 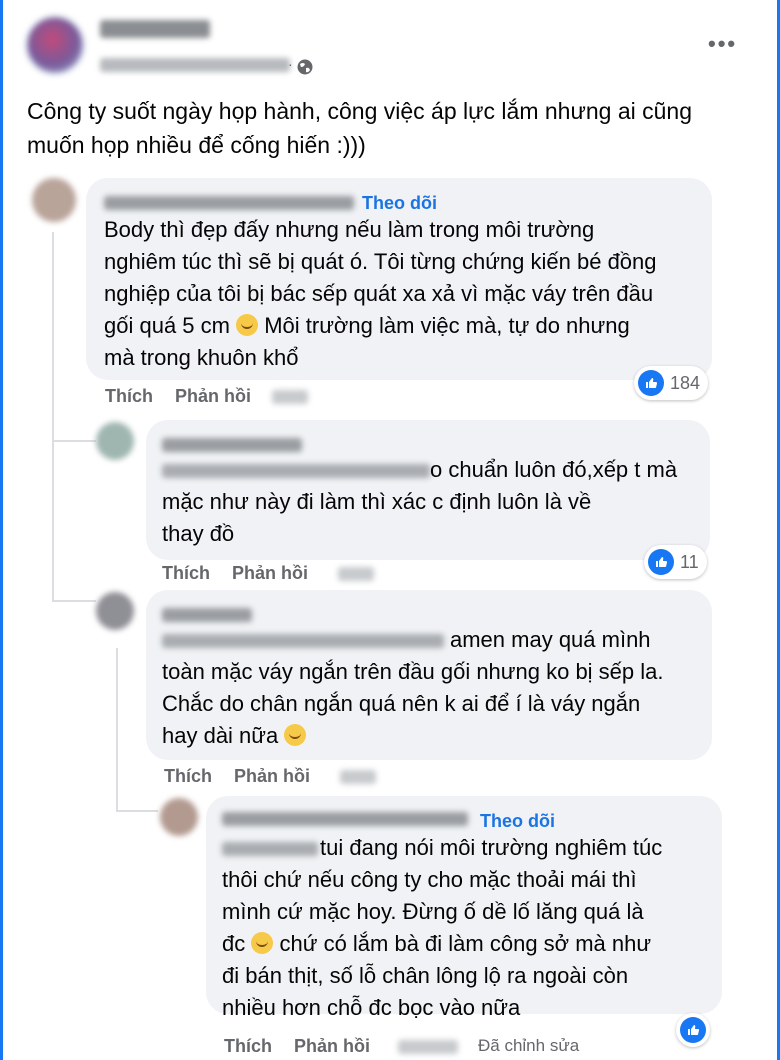 I want to click on post-author-avatar, so click(x=55, y=45).